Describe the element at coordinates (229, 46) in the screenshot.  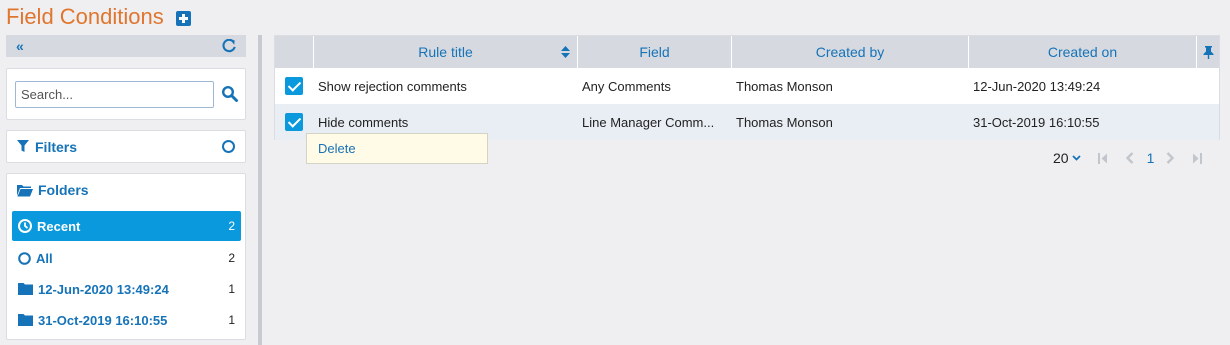
I see `refresh-icon` at that location.